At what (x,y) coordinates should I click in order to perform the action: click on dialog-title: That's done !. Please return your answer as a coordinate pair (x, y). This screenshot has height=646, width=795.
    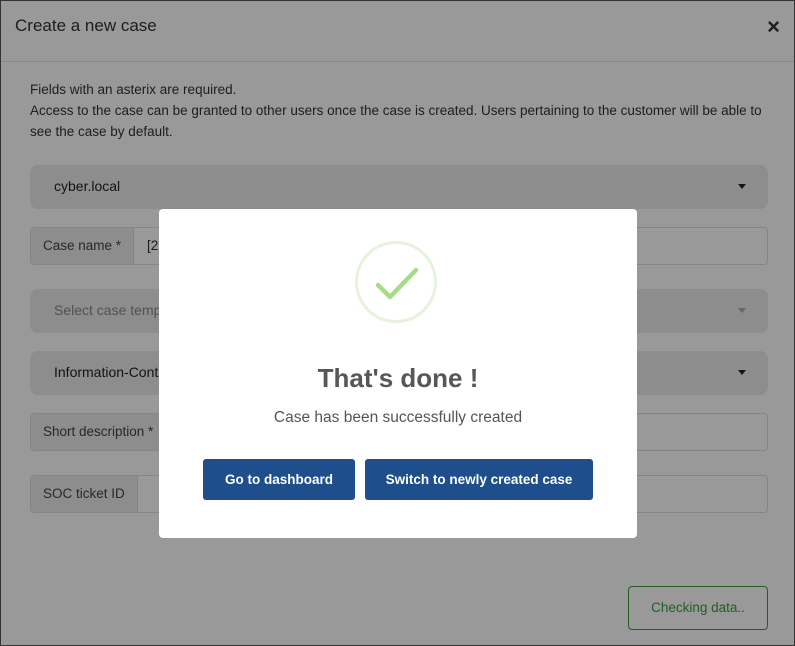
    Looking at the image, I should click on (398, 378).